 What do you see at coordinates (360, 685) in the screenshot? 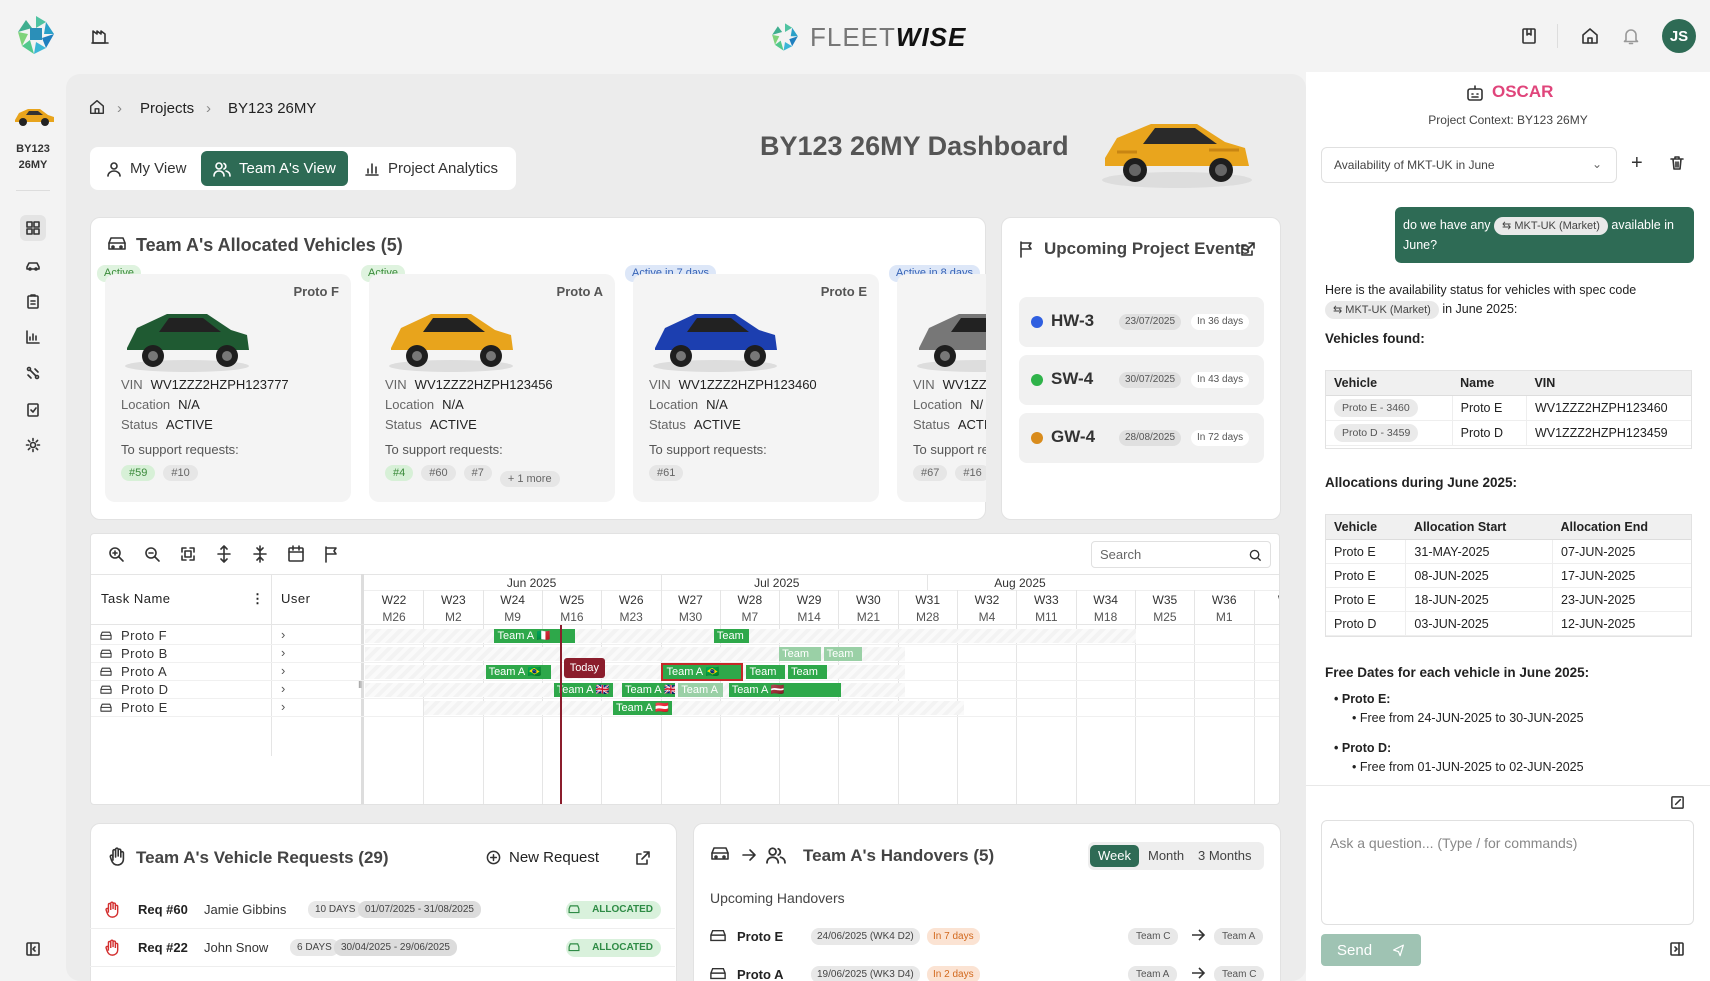
I see `resize-handle-icon: ‖` at bounding box center [360, 685].